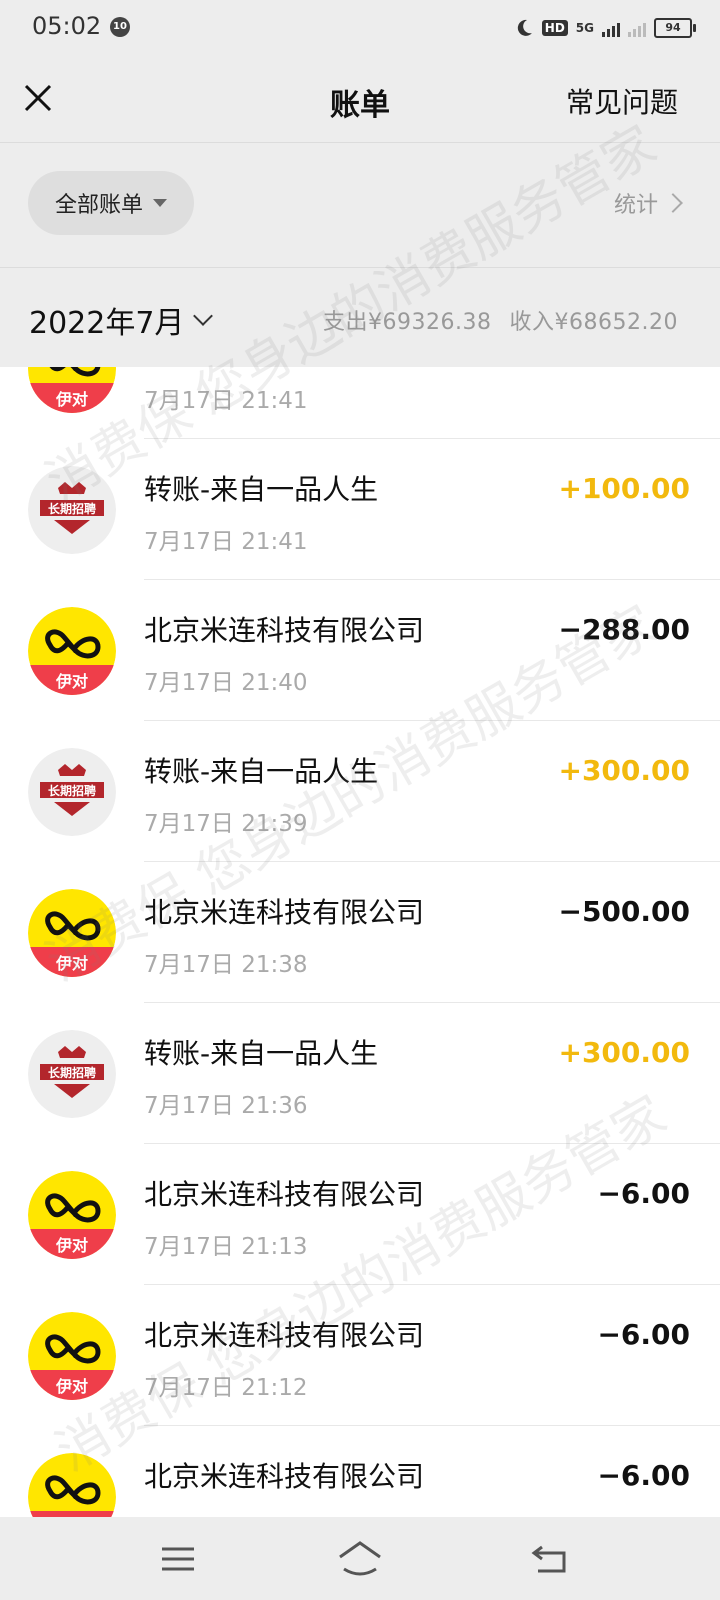 Image resolution: width=720 pixels, height=1600 pixels. I want to click on stats-link: 统计, so click(648, 203).